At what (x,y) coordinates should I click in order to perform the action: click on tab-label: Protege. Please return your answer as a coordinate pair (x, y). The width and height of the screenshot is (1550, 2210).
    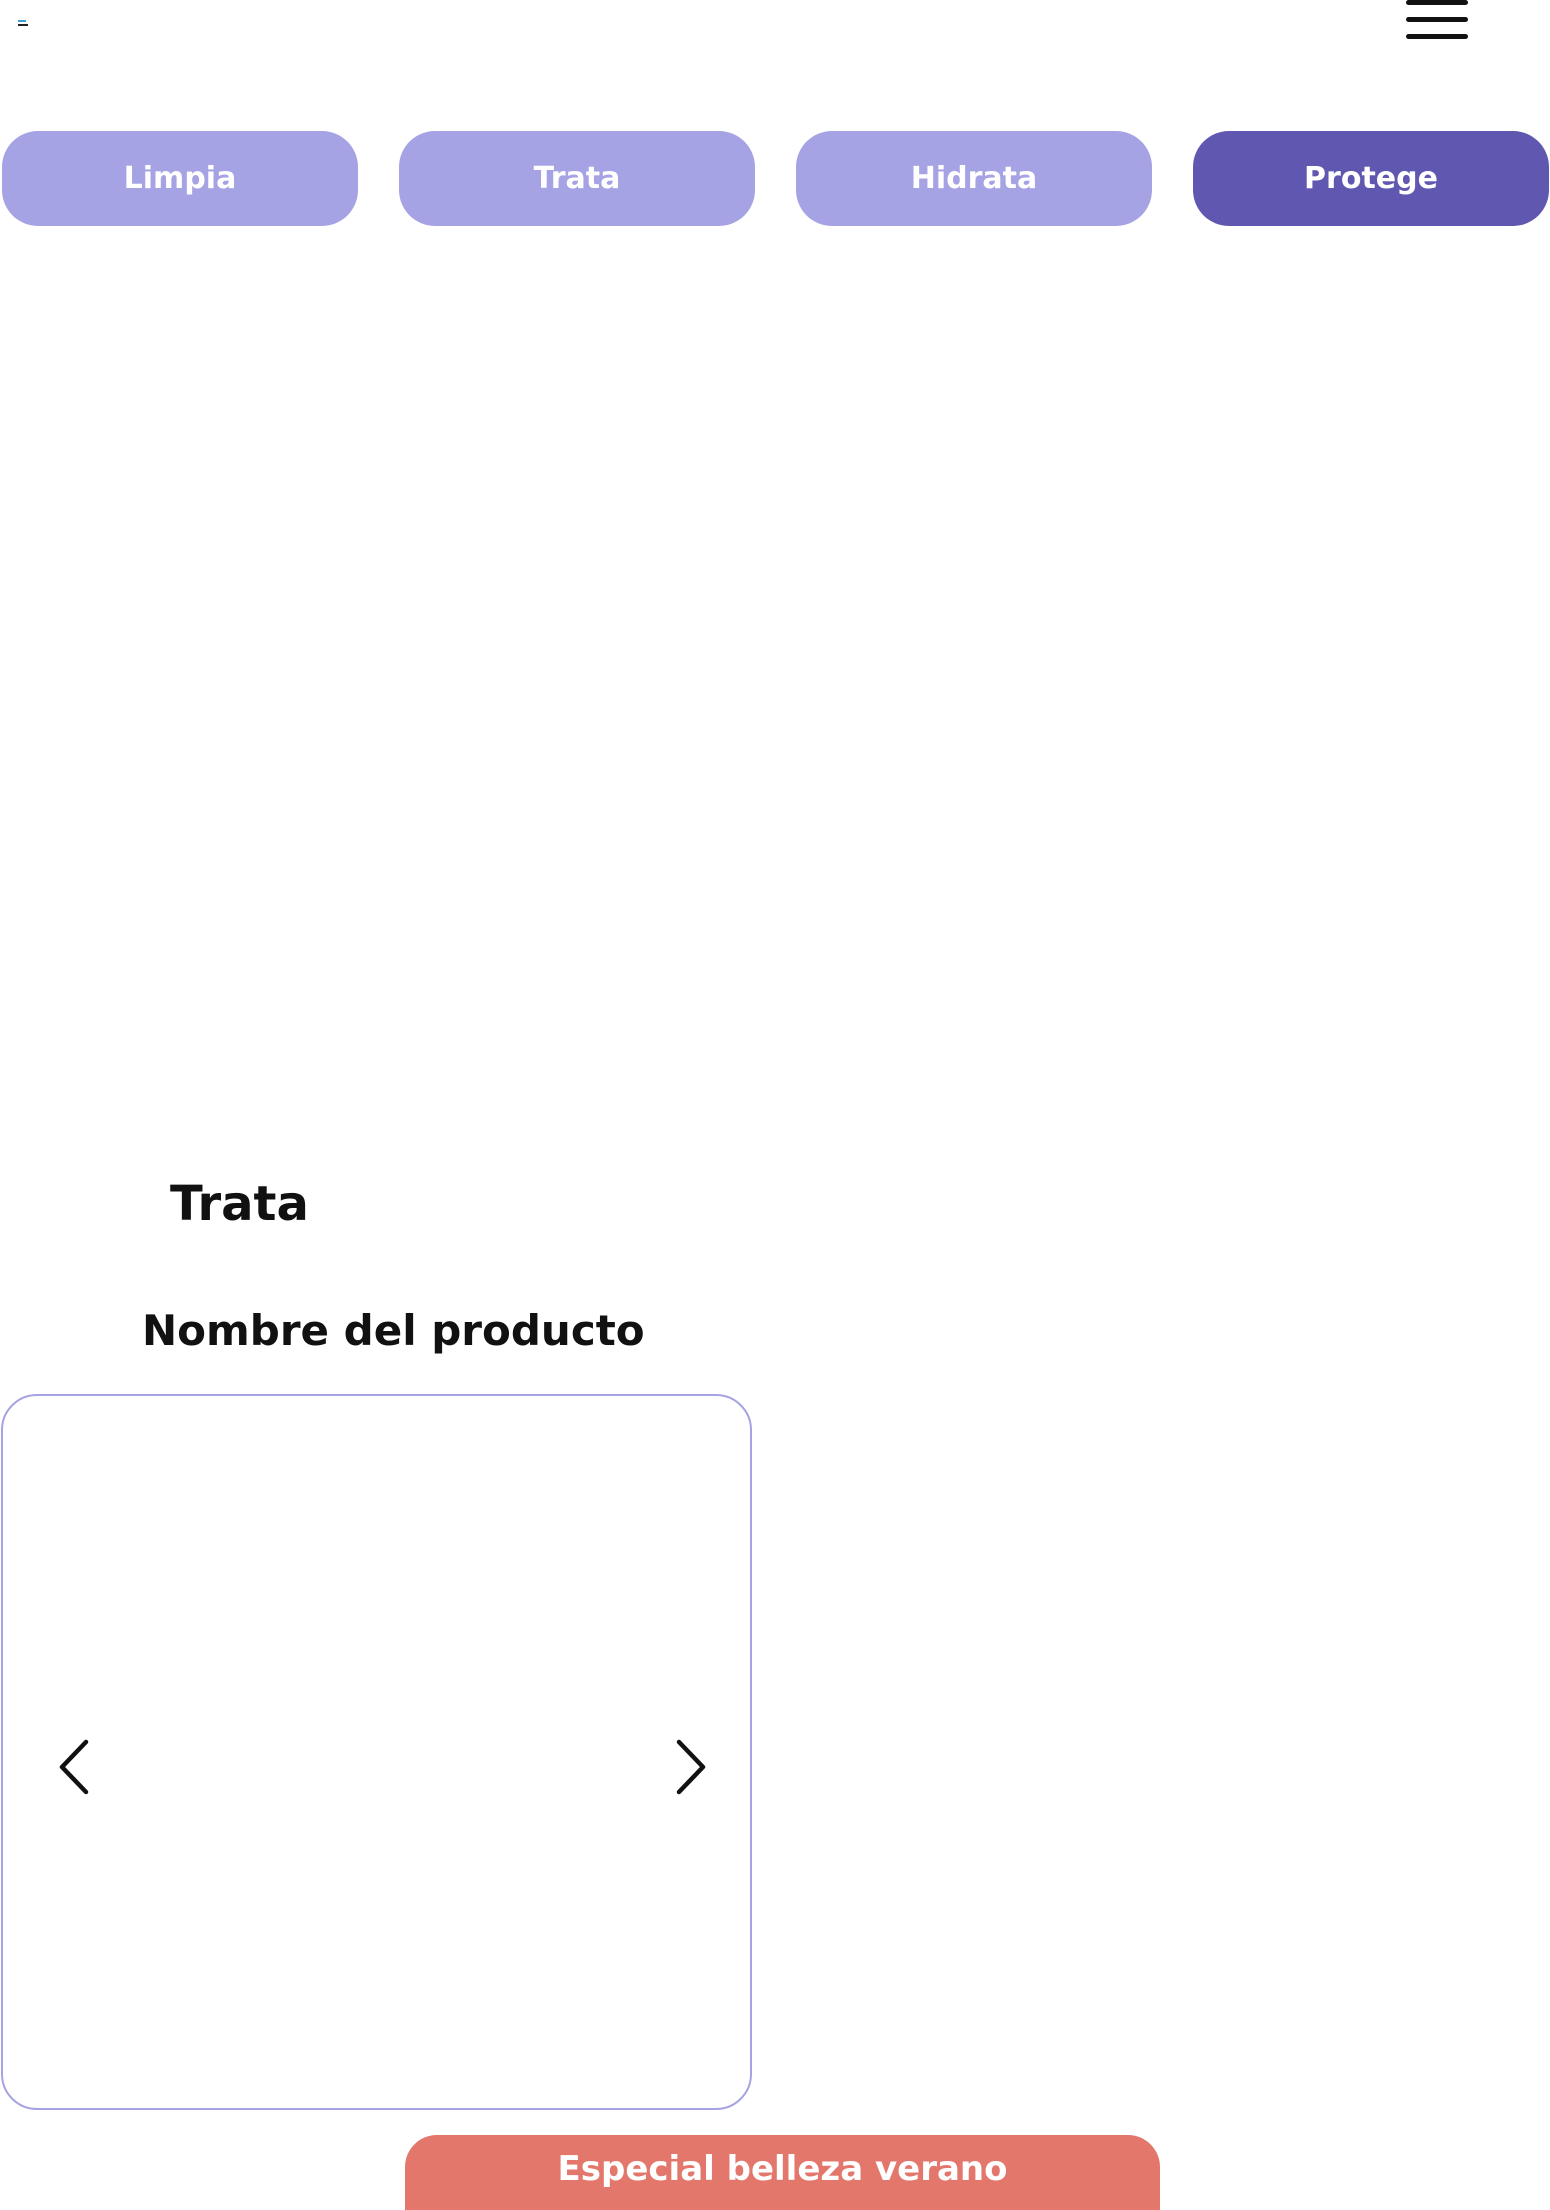
    Looking at the image, I should click on (1371, 178).